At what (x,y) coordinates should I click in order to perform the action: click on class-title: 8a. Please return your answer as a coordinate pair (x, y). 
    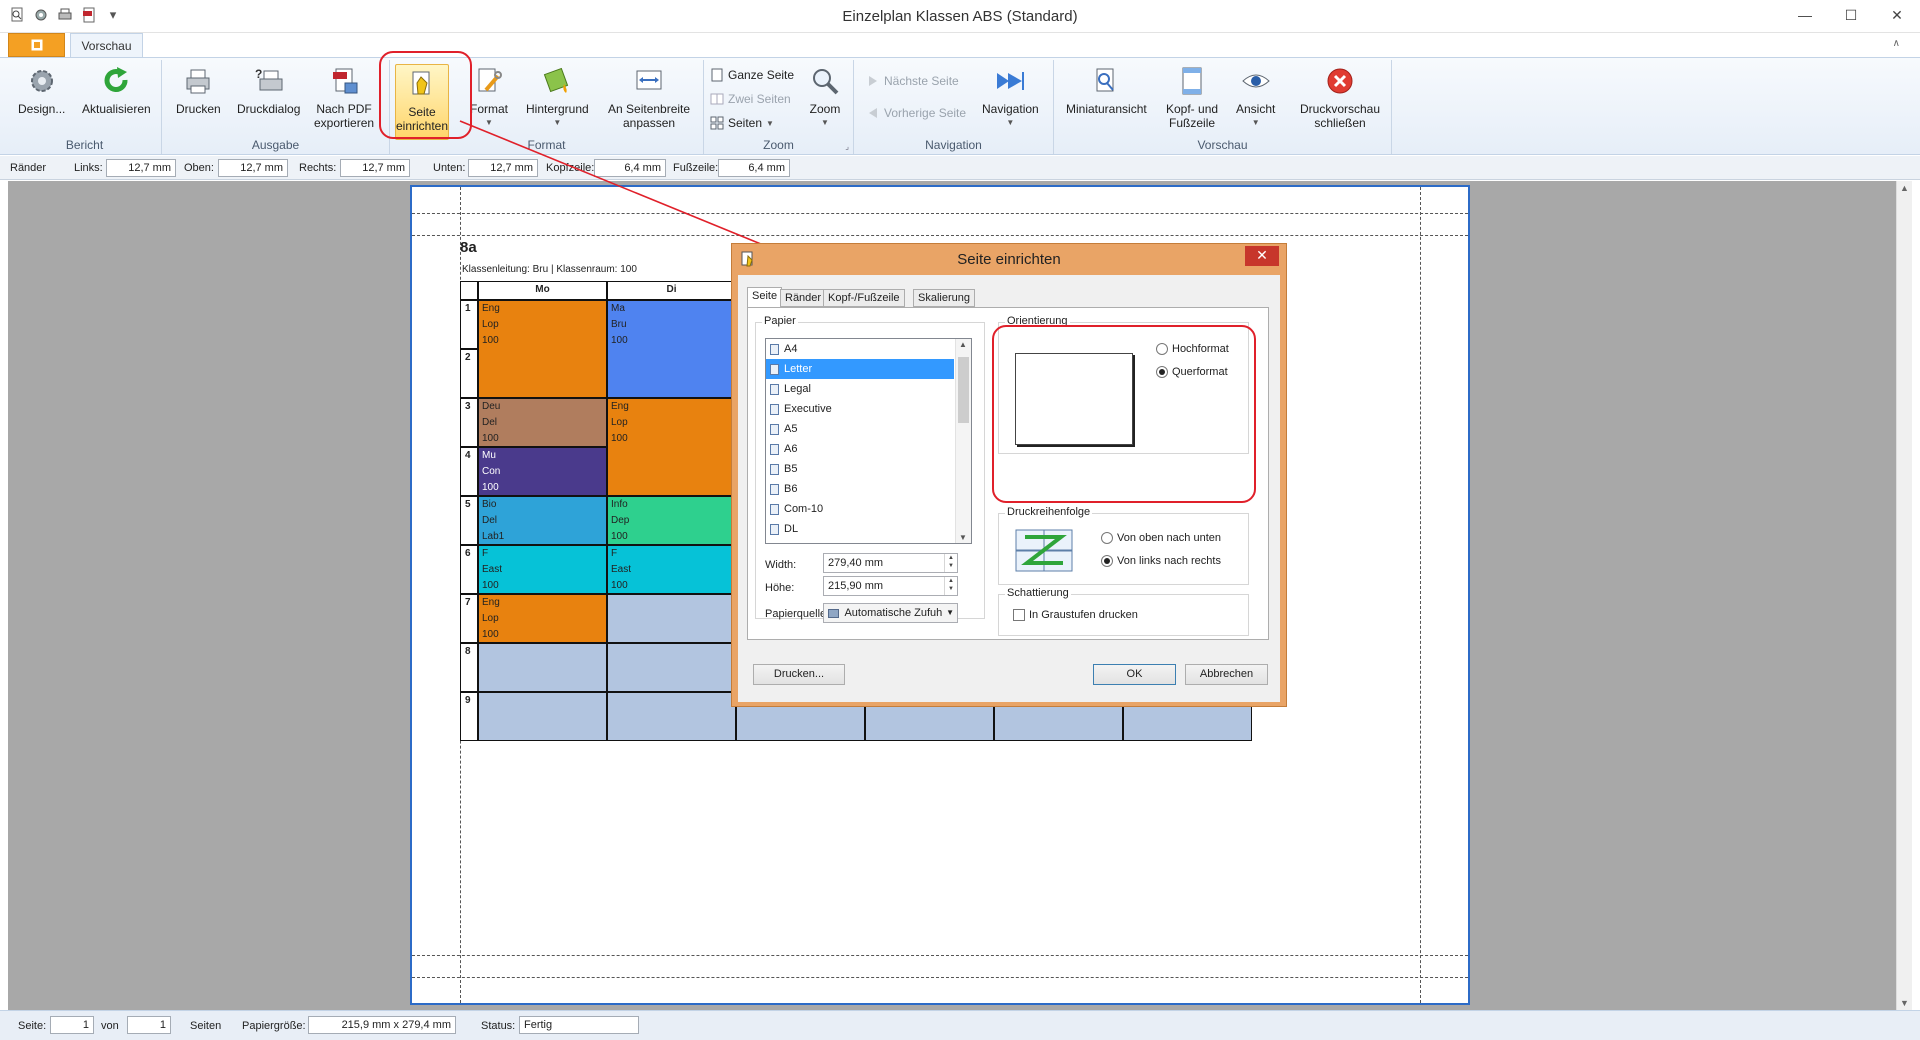
    Looking at the image, I should click on (468, 247).